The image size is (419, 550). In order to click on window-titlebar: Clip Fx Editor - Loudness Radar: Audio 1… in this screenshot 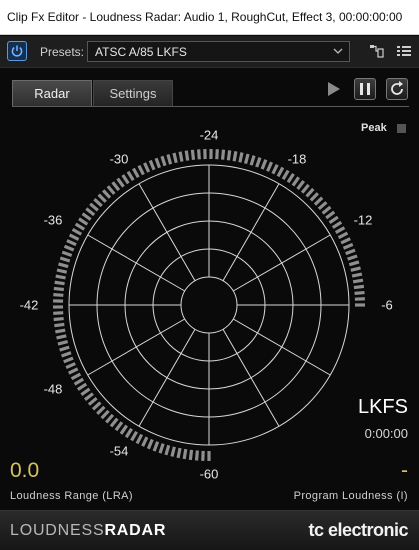, I will do `click(209, 17)`.